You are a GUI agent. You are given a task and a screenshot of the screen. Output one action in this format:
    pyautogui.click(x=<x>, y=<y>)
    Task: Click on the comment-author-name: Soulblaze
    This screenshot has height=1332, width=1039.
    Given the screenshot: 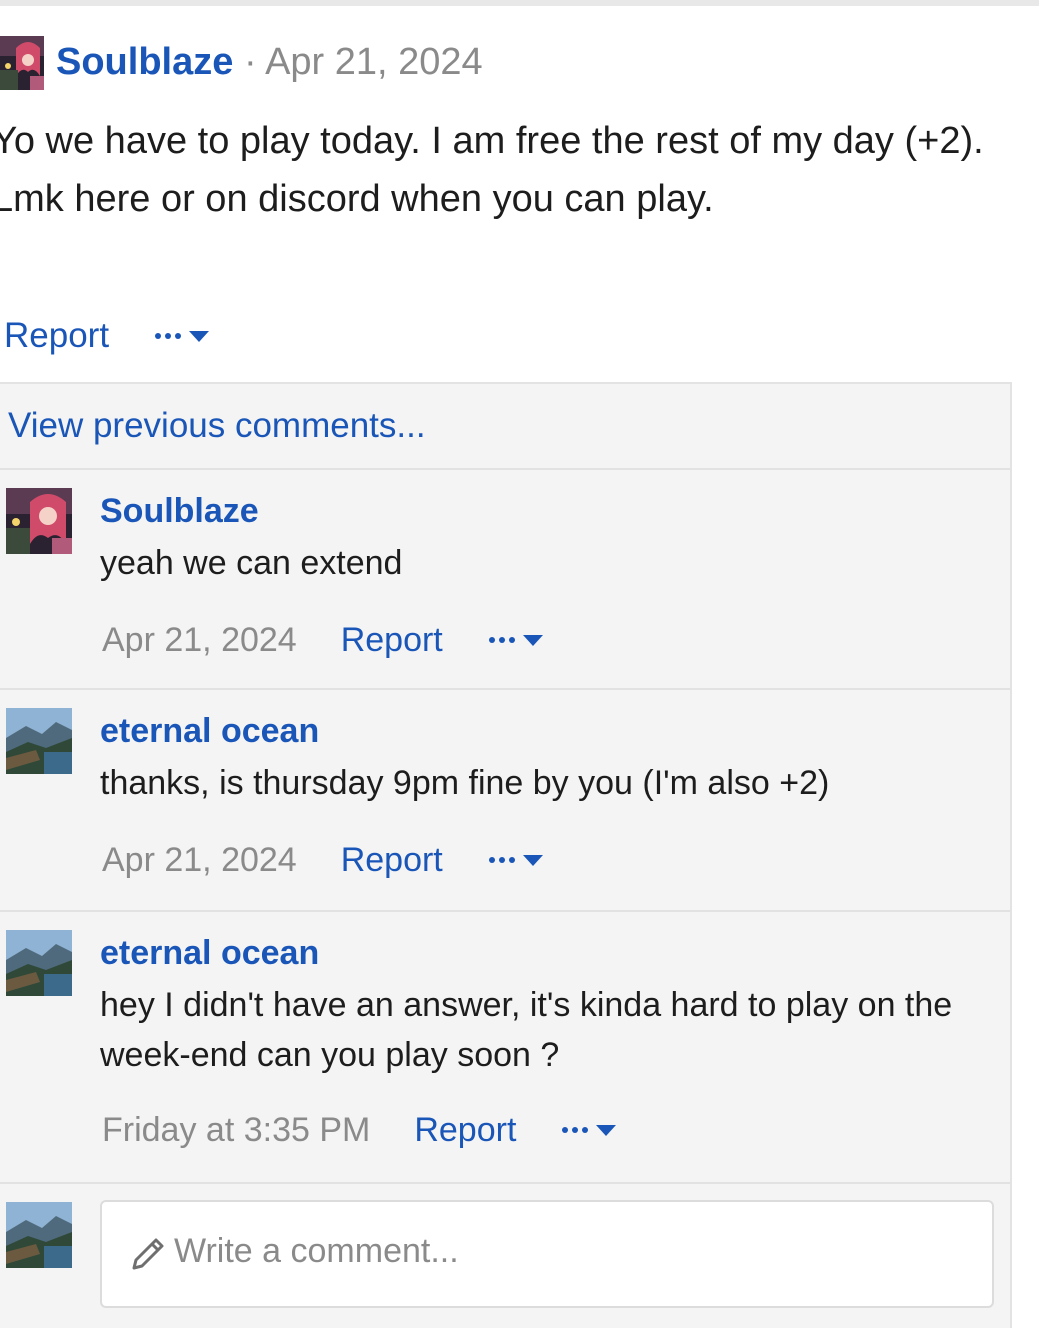 What is the action you would take?
    pyautogui.click(x=179, y=511)
    